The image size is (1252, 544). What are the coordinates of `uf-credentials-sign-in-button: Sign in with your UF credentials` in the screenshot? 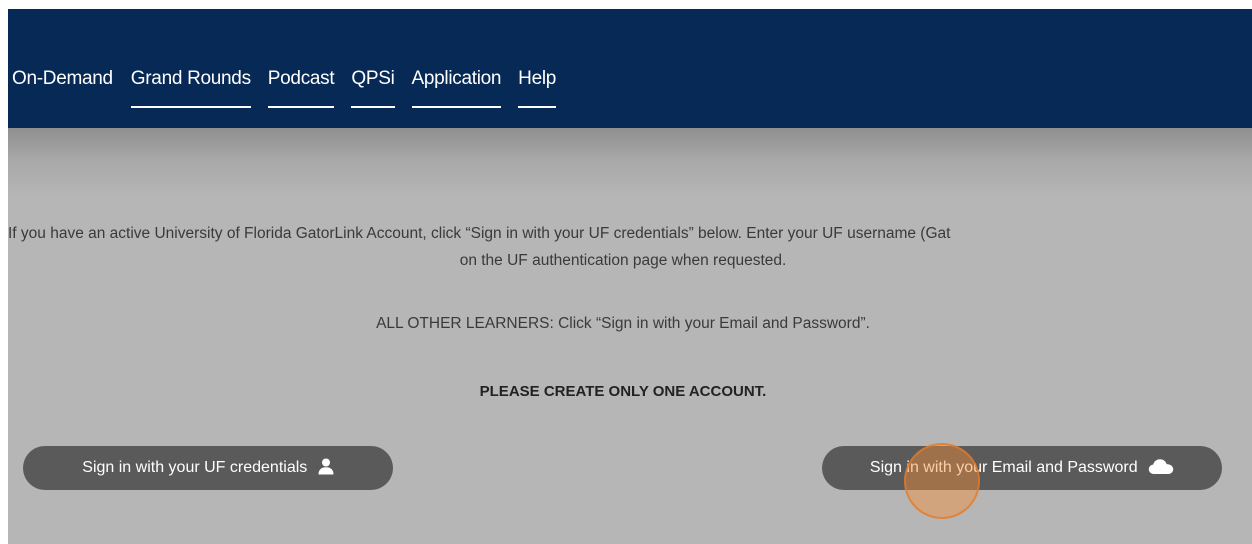 It's located at (208, 468).